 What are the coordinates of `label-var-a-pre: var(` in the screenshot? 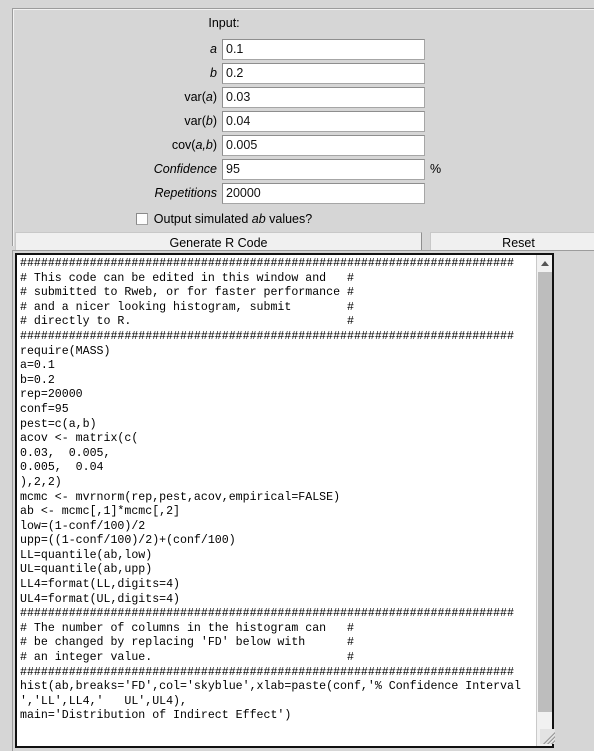 It's located at (195, 97).